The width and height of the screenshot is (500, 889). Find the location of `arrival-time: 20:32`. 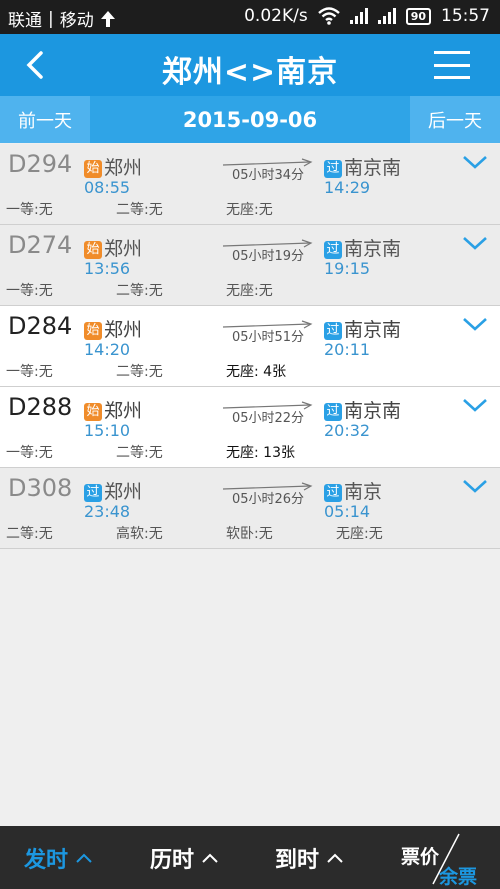

arrival-time: 20:32 is located at coordinates (347, 430).